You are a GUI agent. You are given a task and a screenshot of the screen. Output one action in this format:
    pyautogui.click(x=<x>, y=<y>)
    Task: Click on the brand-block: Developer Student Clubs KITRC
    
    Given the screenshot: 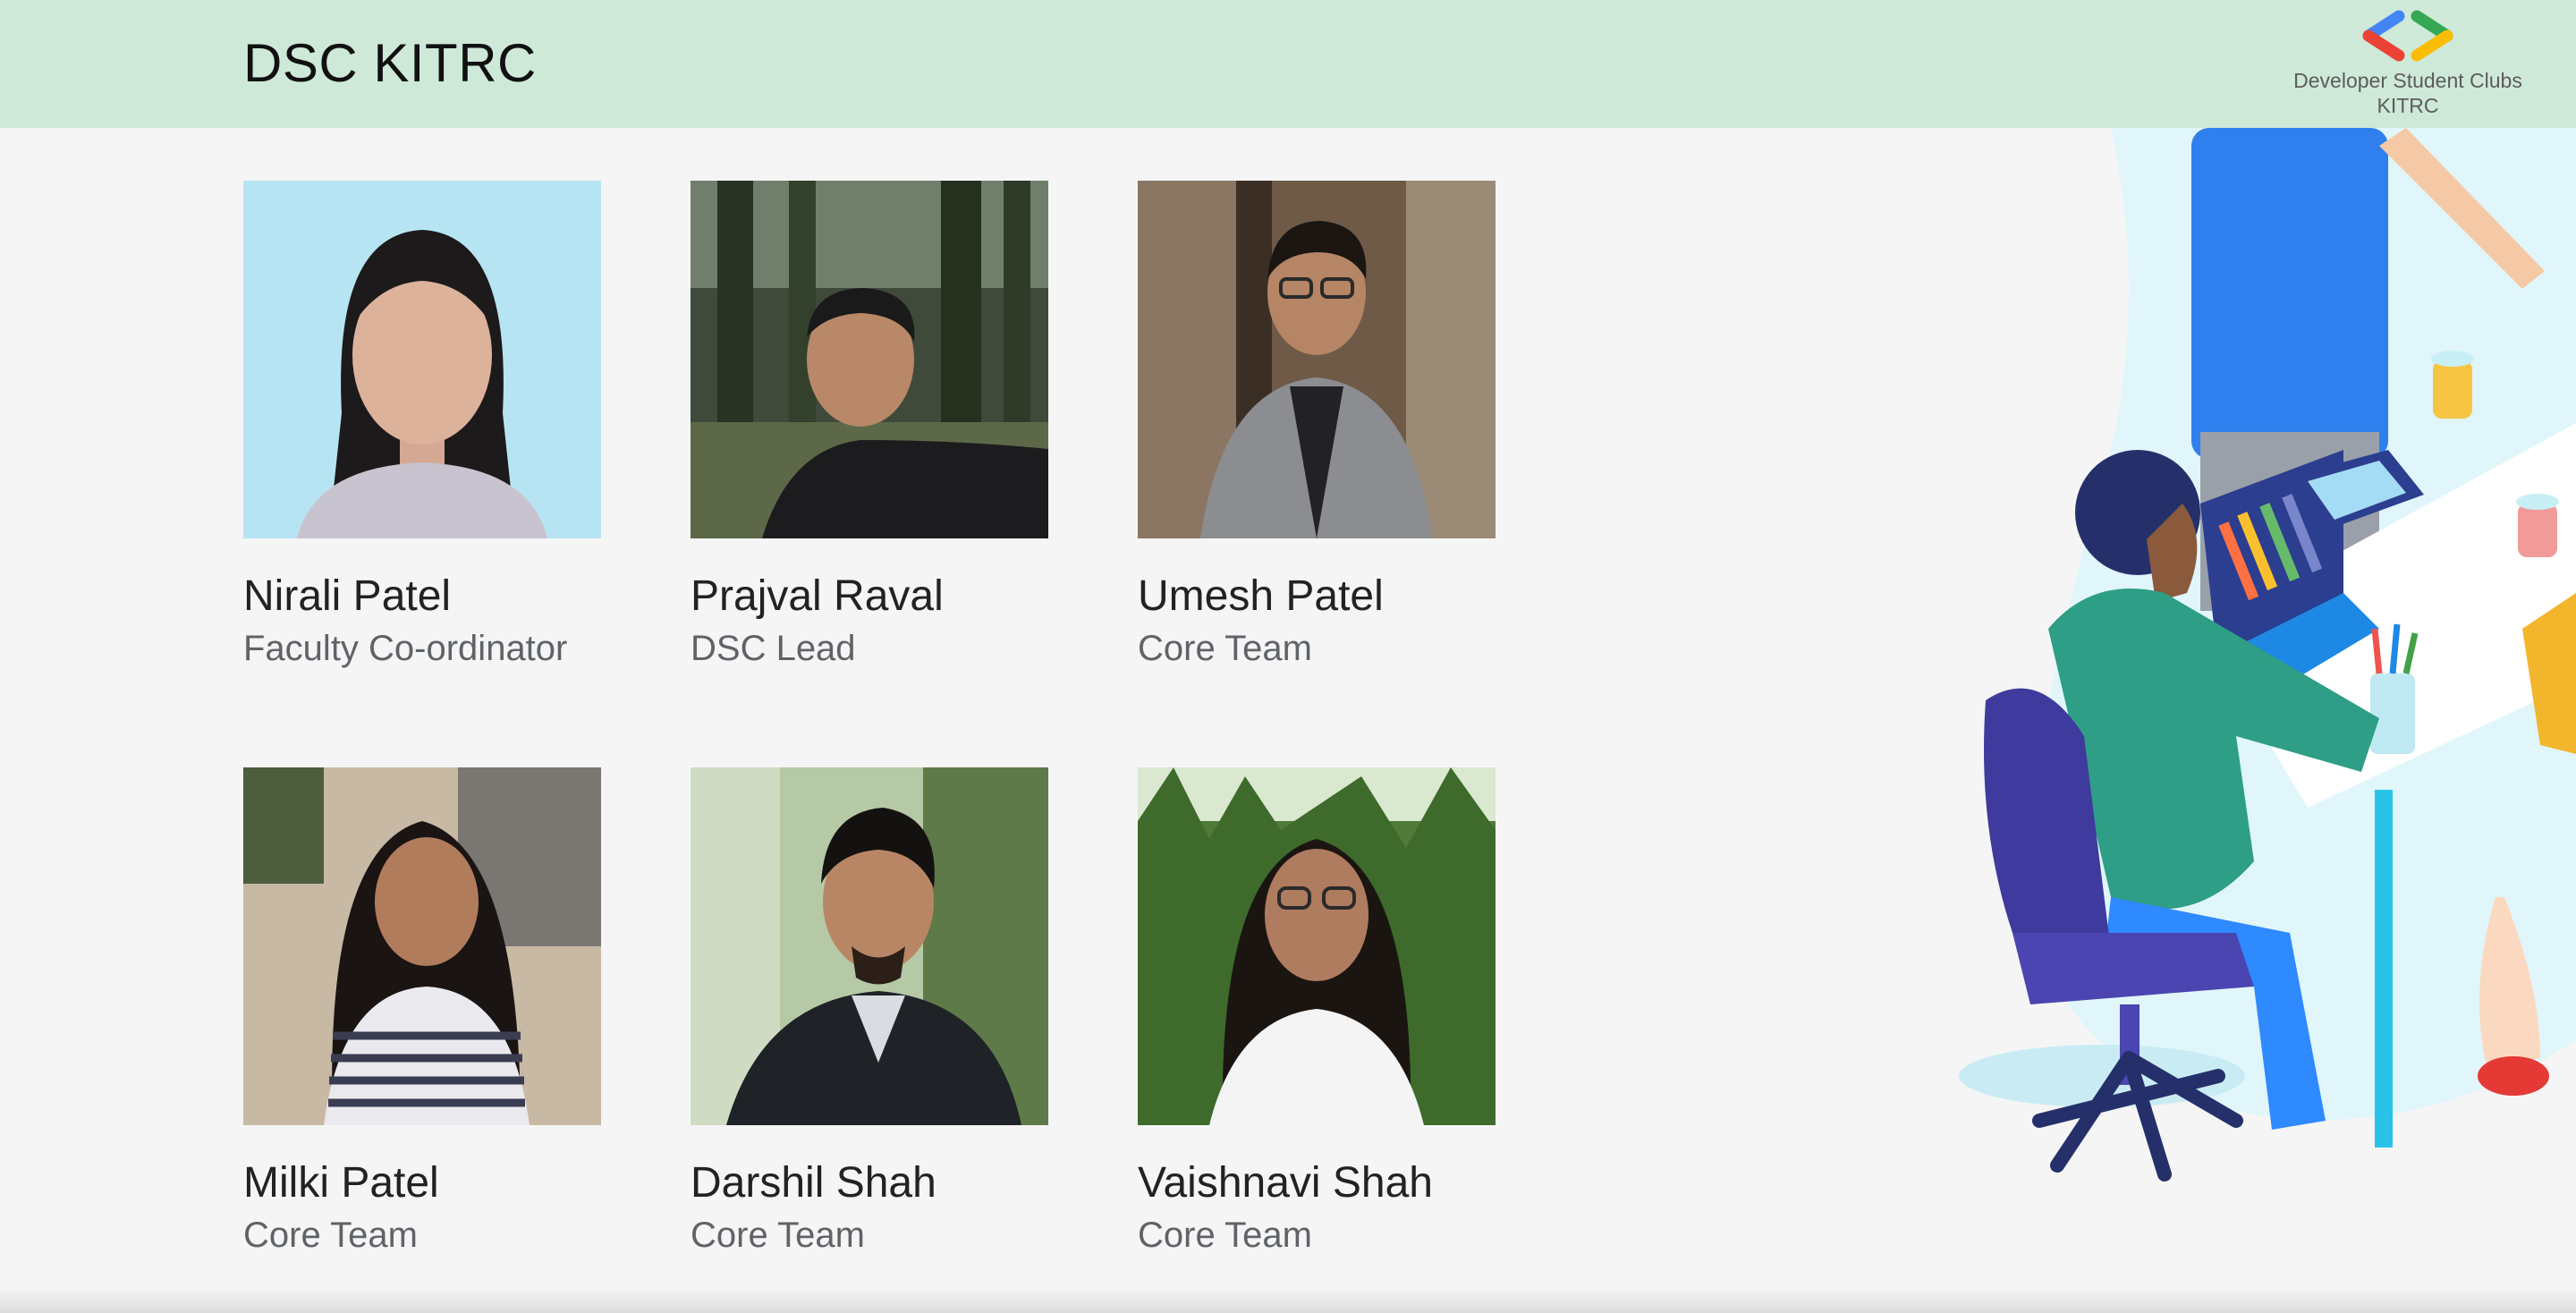 What is the action you would take?
    pyautogui.click(x=2408, y=66)
    